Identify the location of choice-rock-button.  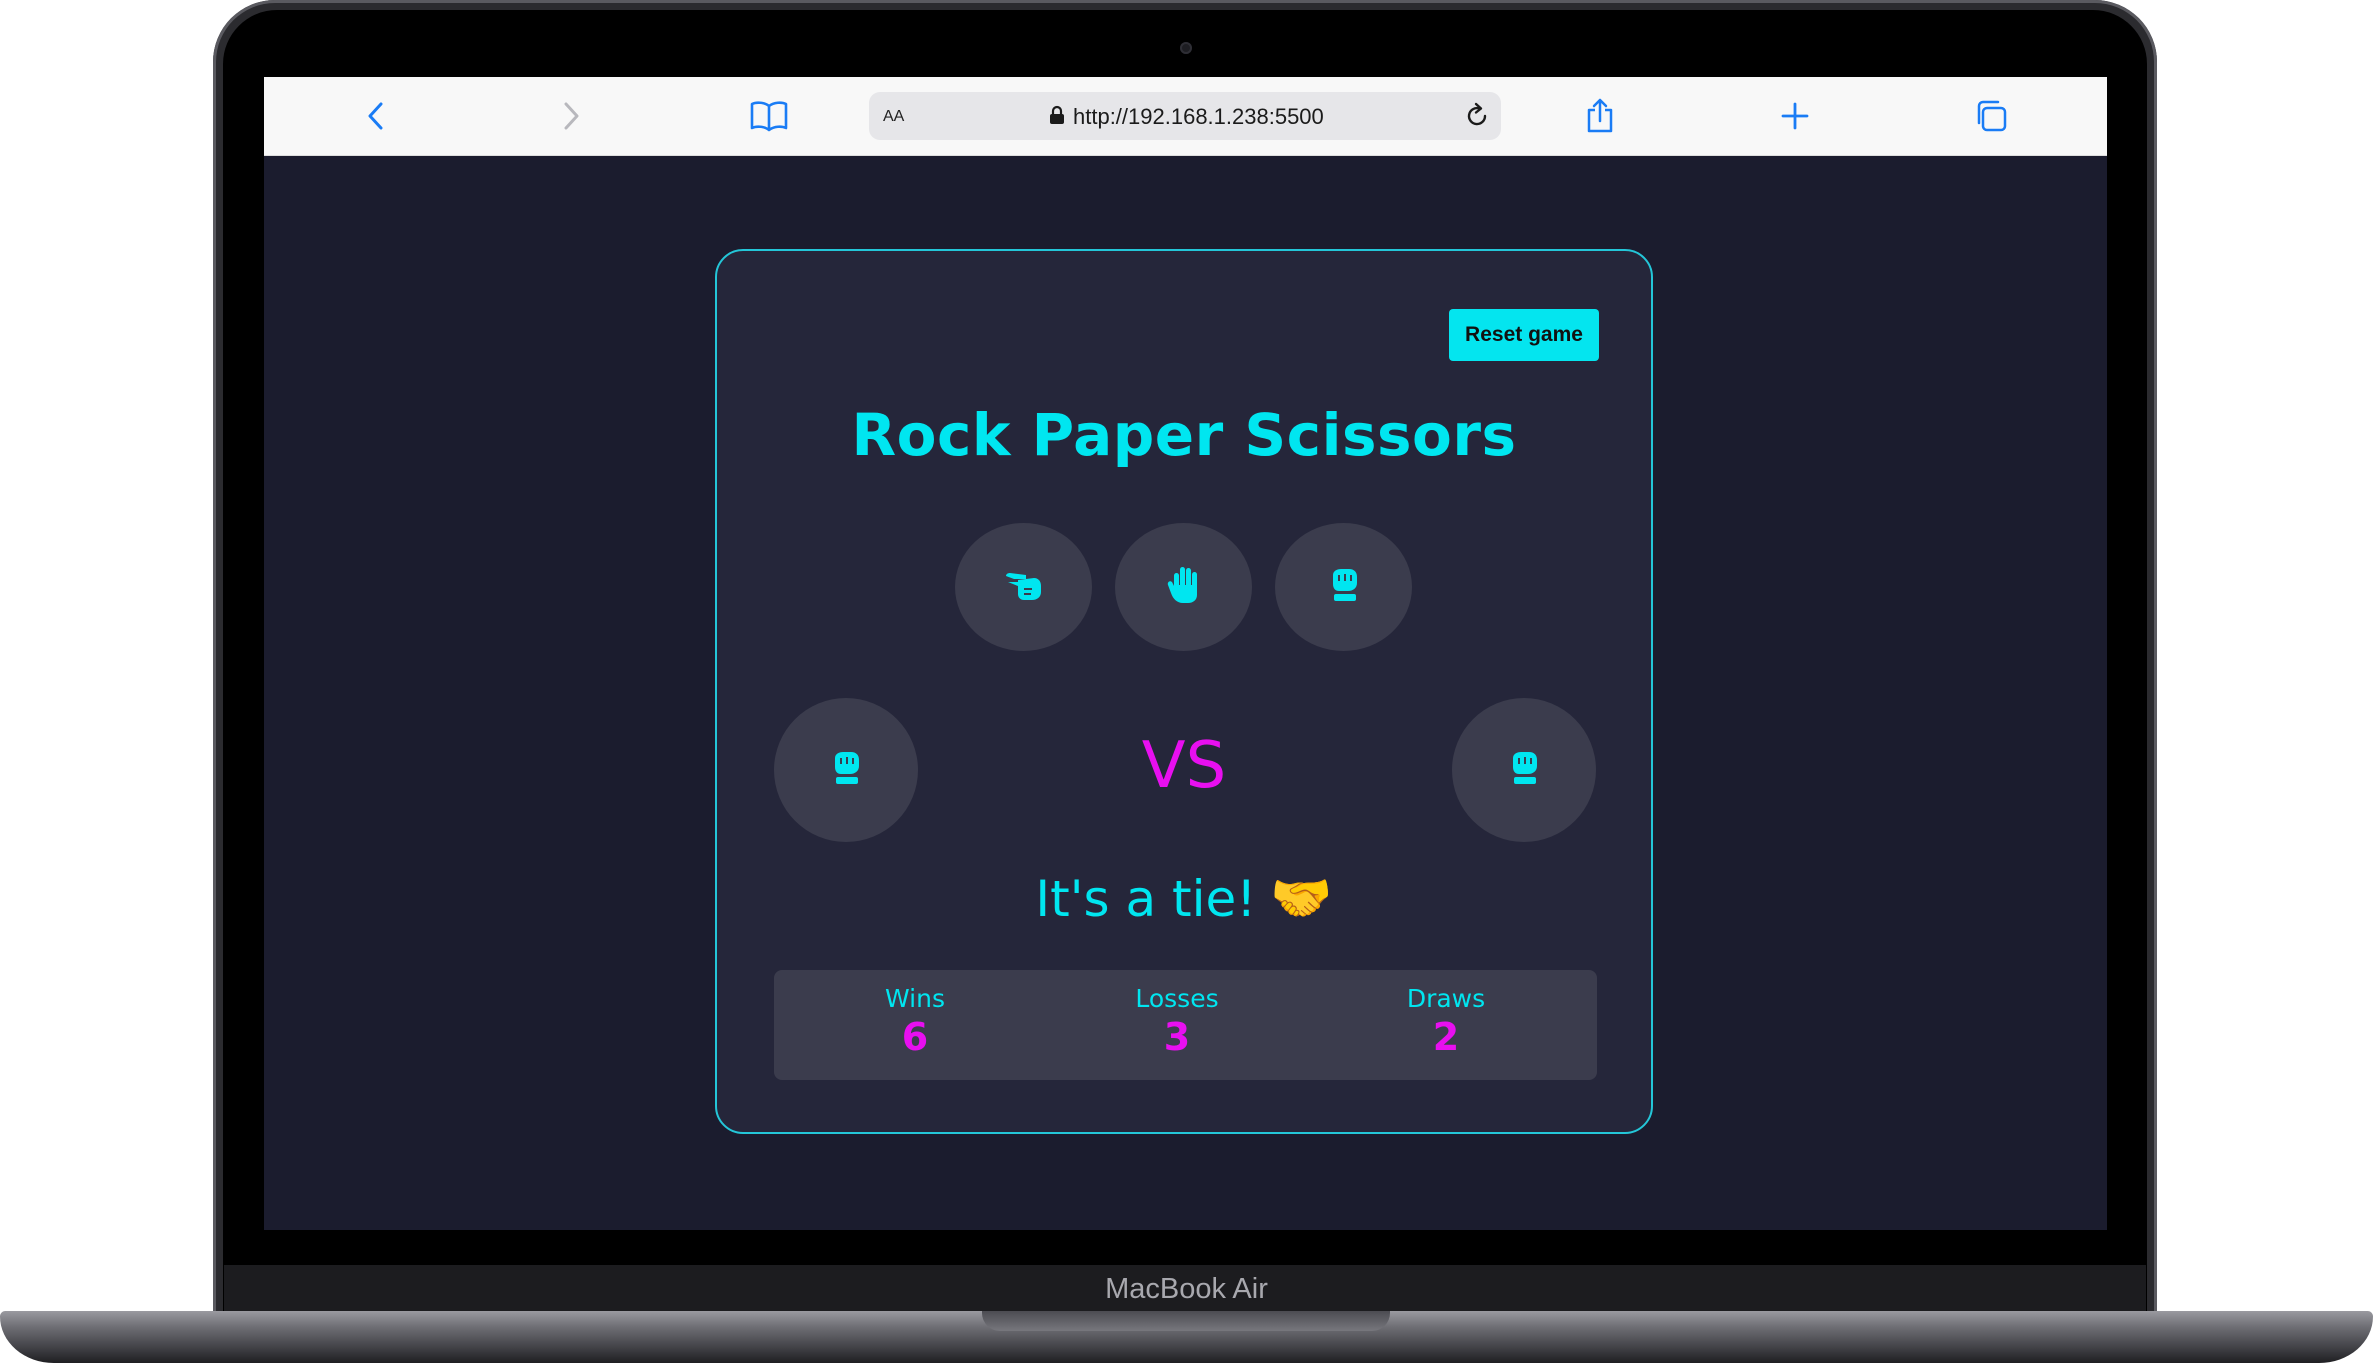
(1343, 587).